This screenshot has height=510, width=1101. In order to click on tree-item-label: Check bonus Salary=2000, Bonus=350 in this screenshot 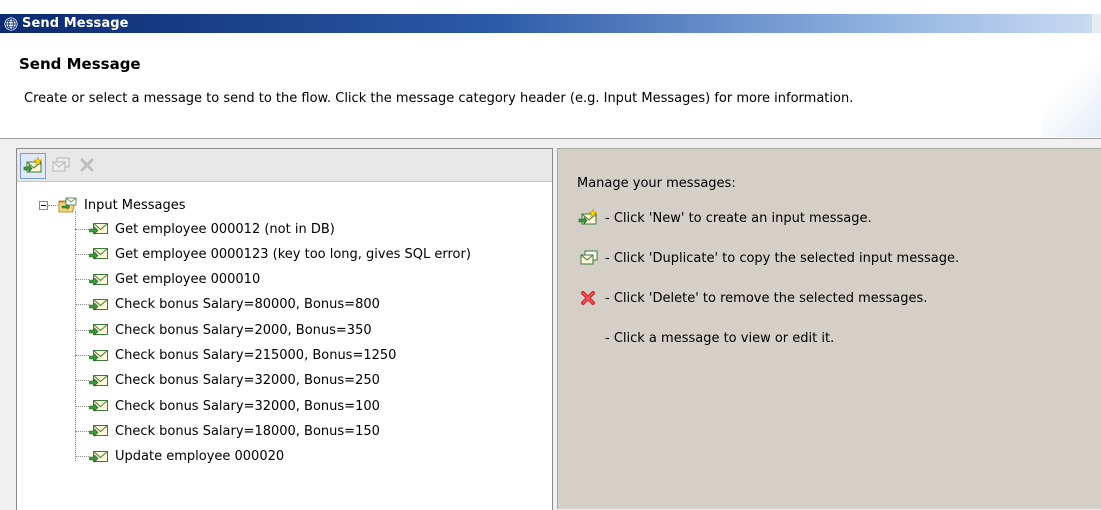, I will do `click(243, 330)`.